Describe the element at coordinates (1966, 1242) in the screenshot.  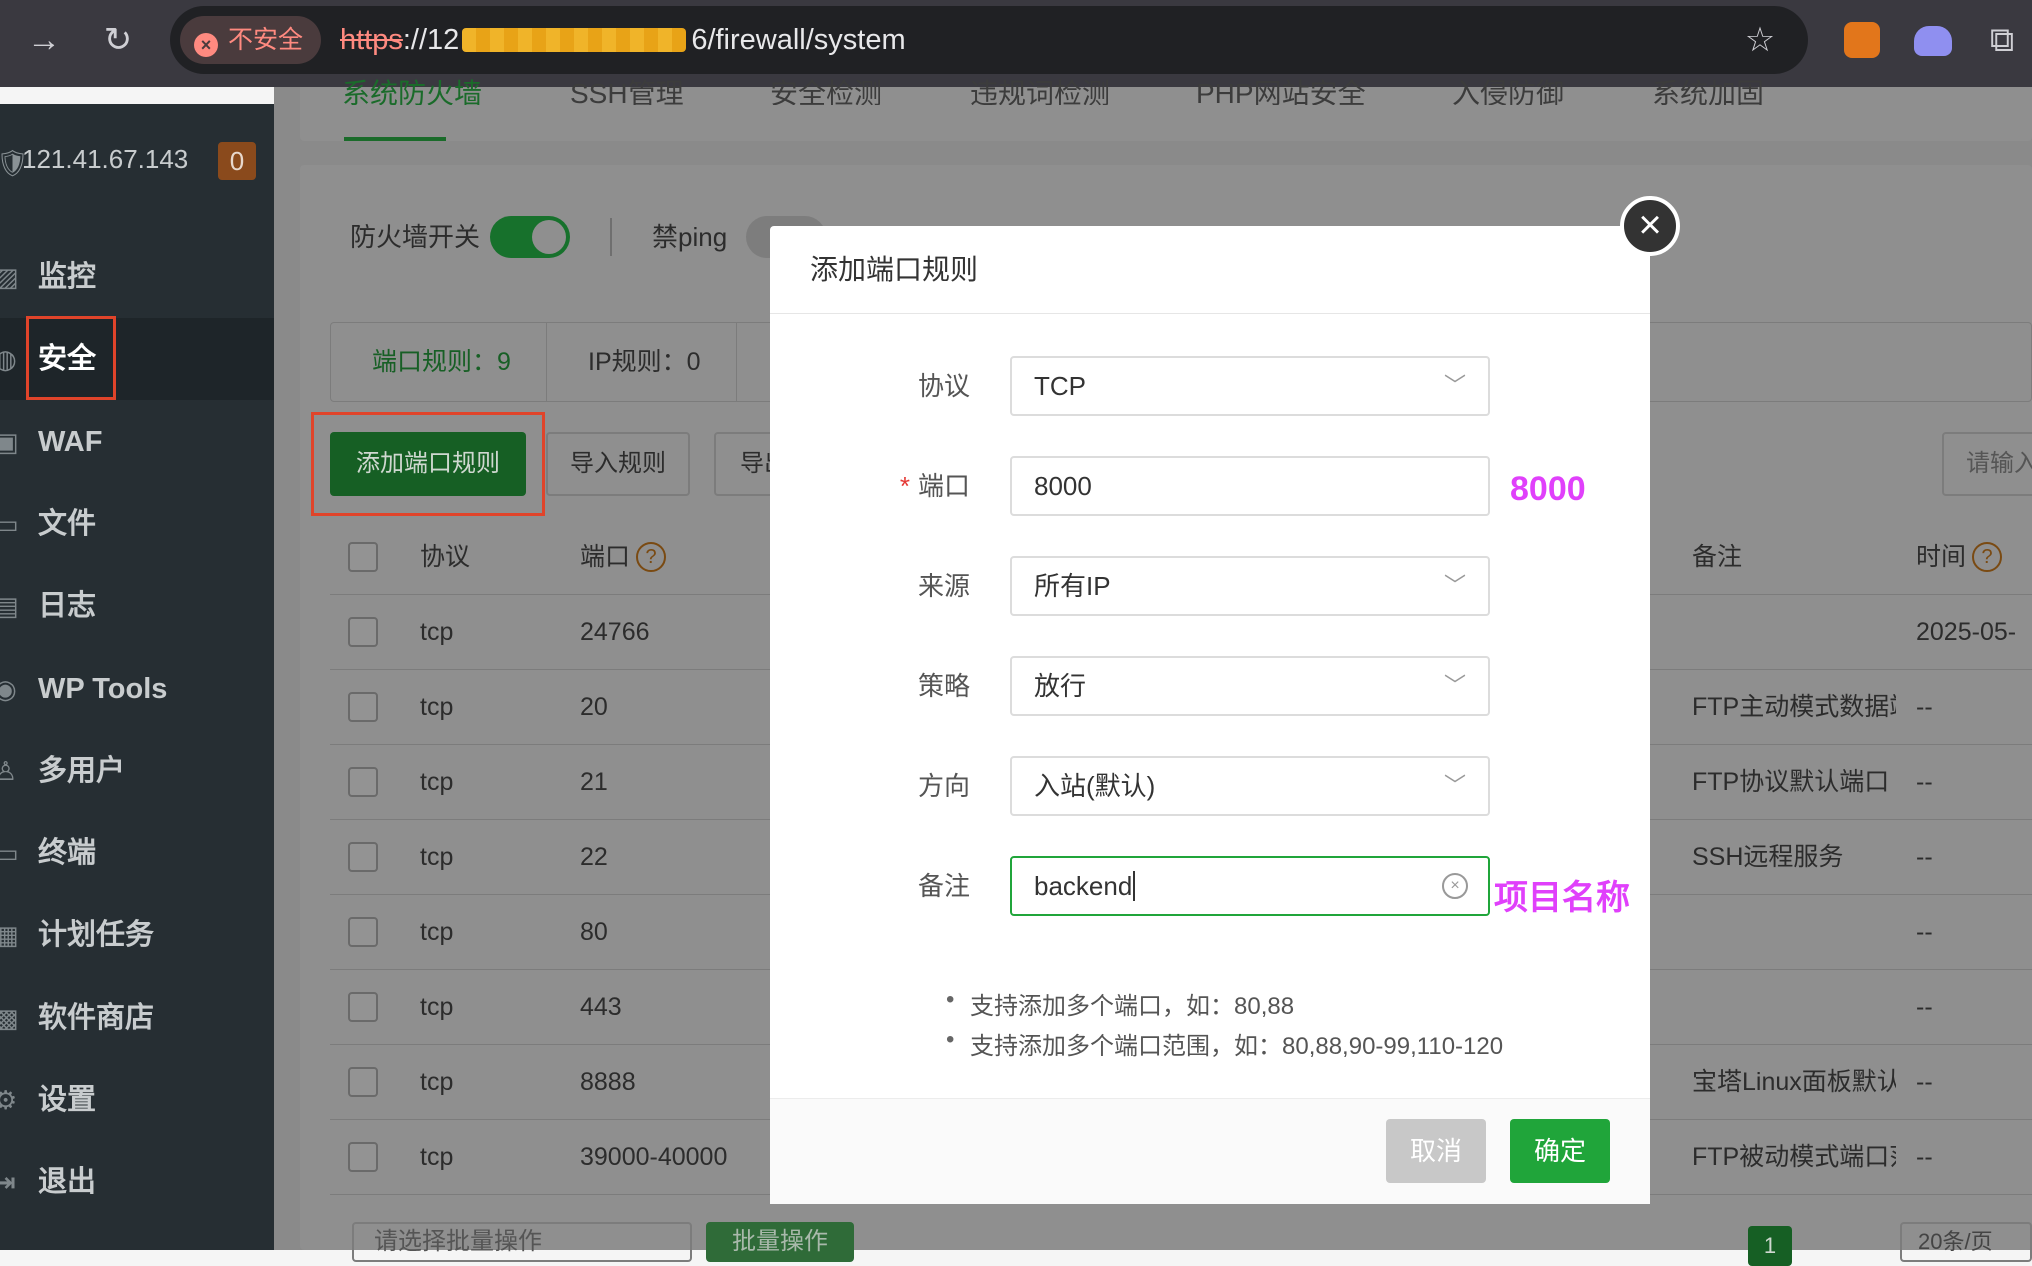
I see `page-size-select: 20条/页` at that location.